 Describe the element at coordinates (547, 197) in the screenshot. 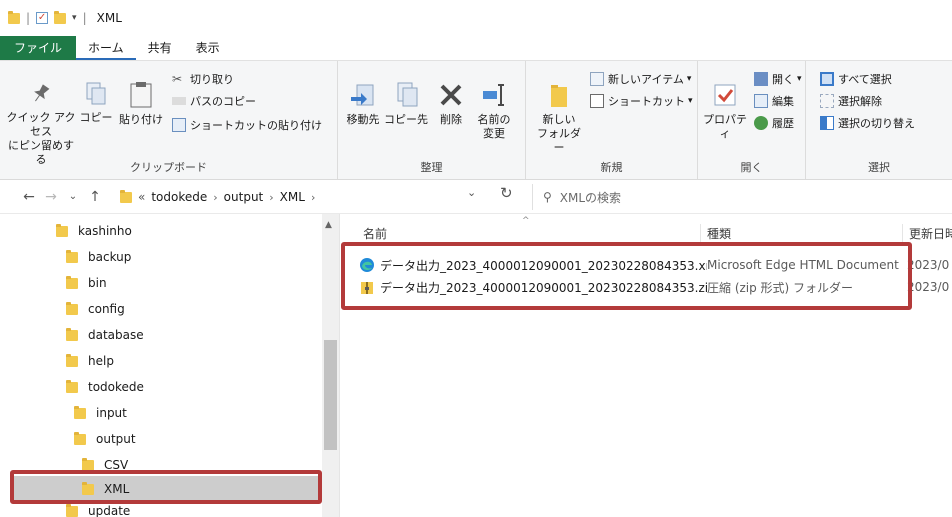

I see `search-icon: ⚲` at that location.